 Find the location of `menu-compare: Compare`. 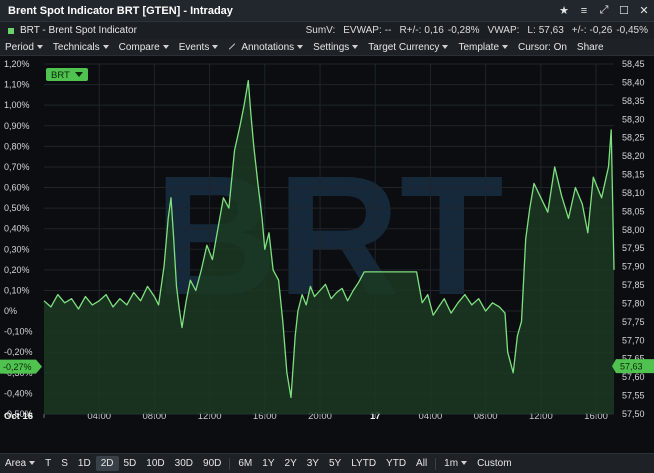

menu-compare: Compare is located at coordinates (144, 47).